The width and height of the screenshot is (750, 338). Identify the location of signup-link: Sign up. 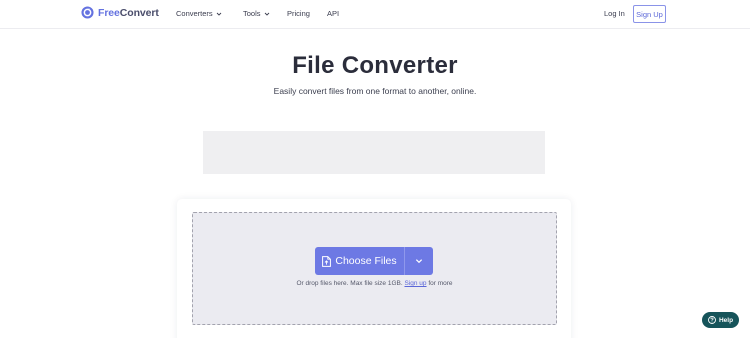
(415, 283).